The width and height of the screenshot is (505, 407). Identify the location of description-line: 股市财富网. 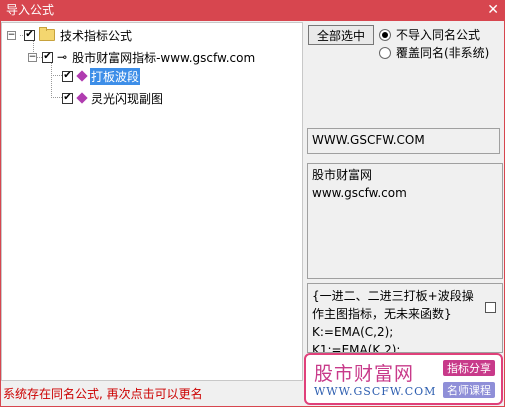
(342, 175).